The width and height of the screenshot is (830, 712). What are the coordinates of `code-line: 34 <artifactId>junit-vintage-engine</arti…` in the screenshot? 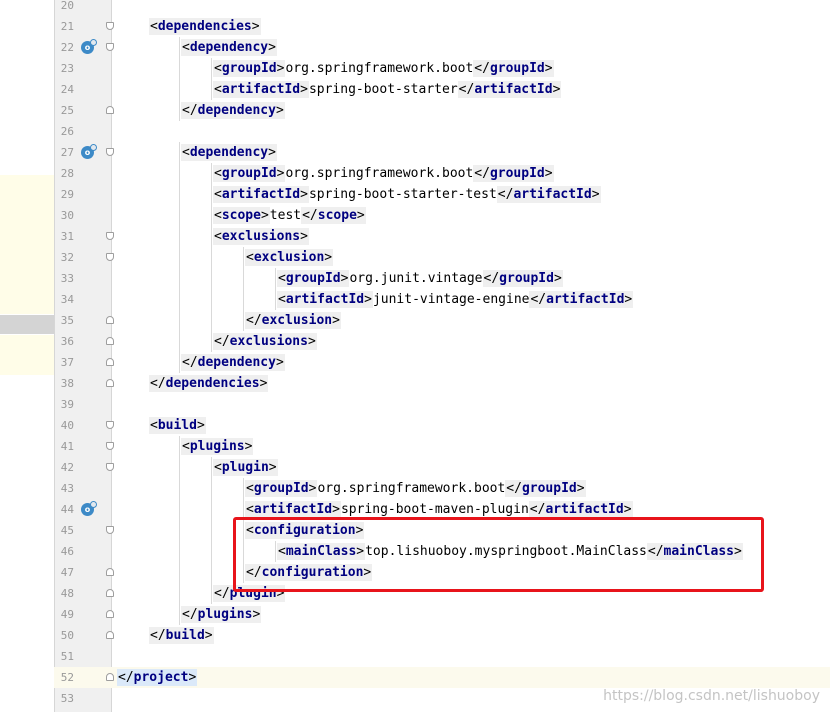 It's located at (442, 299).